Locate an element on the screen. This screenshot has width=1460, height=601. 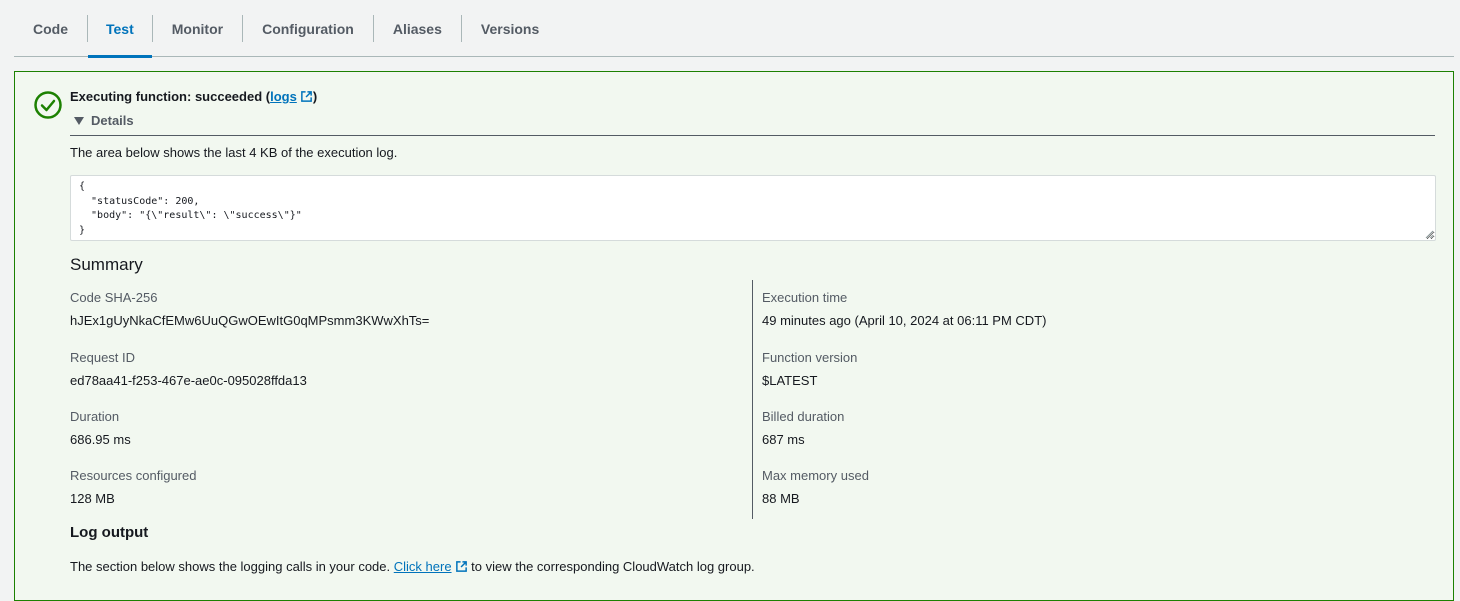
billed-duration-value: 687 ms is located at coordinates (783, 439).